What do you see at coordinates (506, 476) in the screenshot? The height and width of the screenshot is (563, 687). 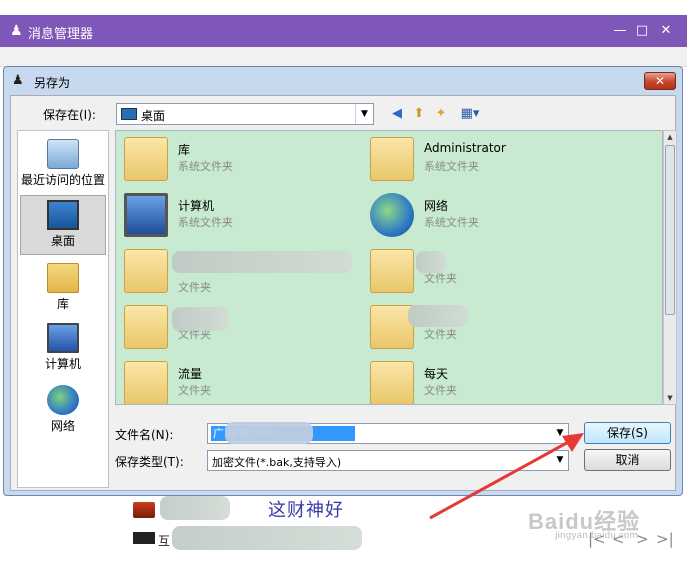 I see `annotation-arrow` at bounding box center [506, 476].